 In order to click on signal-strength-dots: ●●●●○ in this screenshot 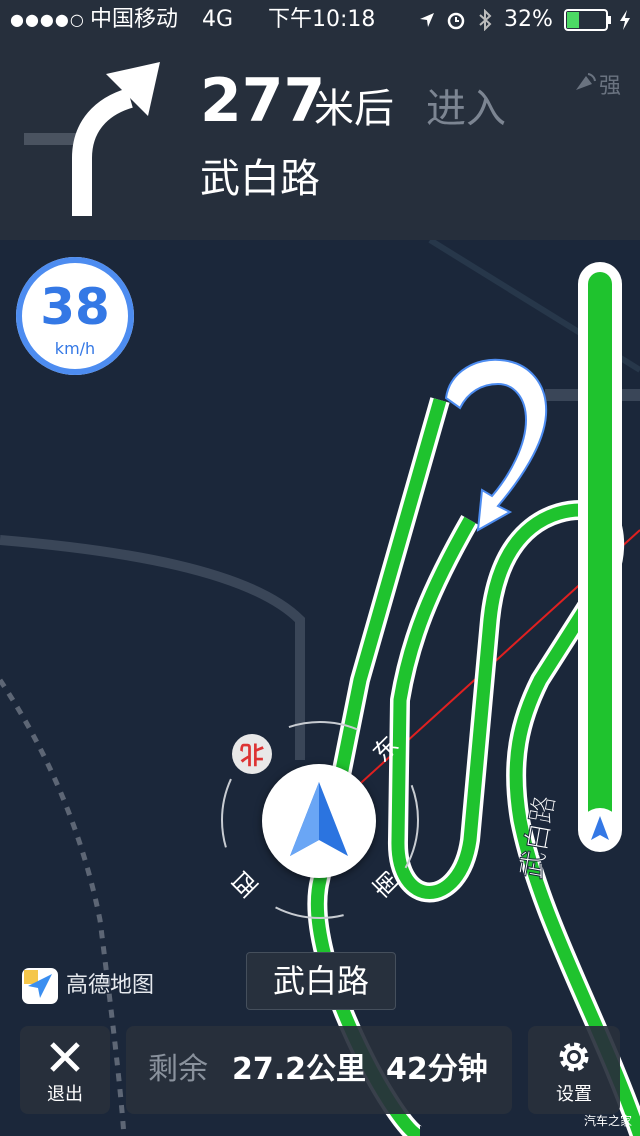, I will do `click(47, 19)`.